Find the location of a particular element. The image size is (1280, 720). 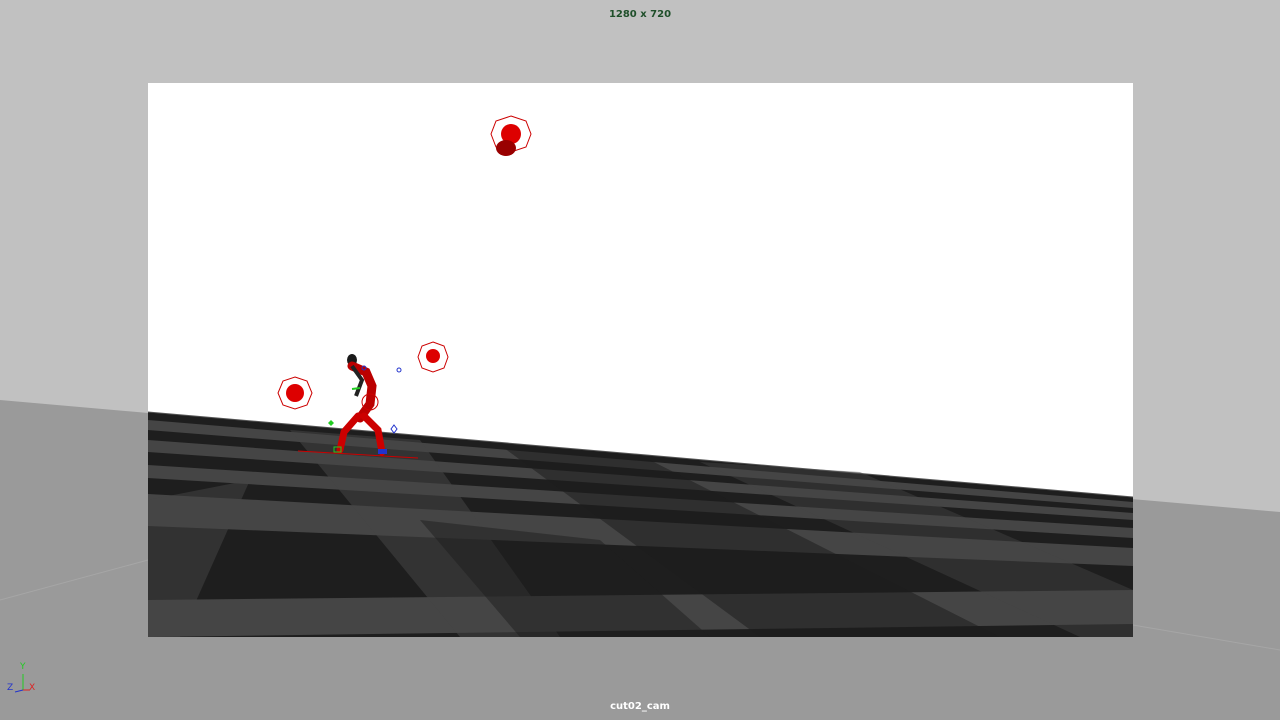

axis-gizmo: Y Z X is located at coordinates (23, 680).